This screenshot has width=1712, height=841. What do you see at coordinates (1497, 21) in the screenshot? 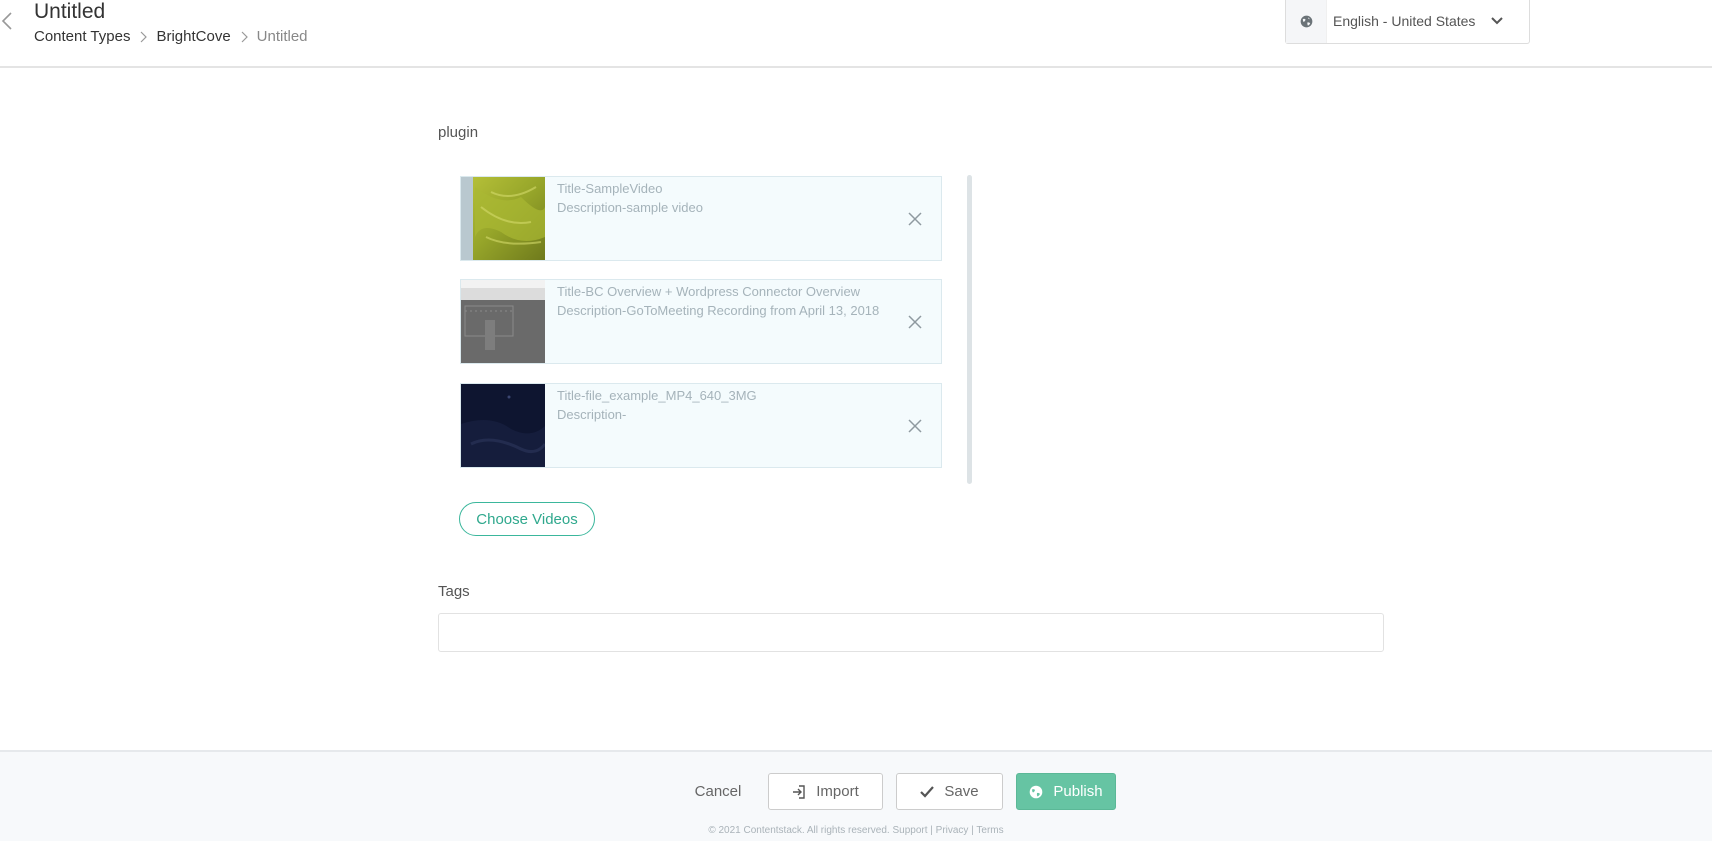
I see `chevron-down-icon` at bounding box center [1497, 21].